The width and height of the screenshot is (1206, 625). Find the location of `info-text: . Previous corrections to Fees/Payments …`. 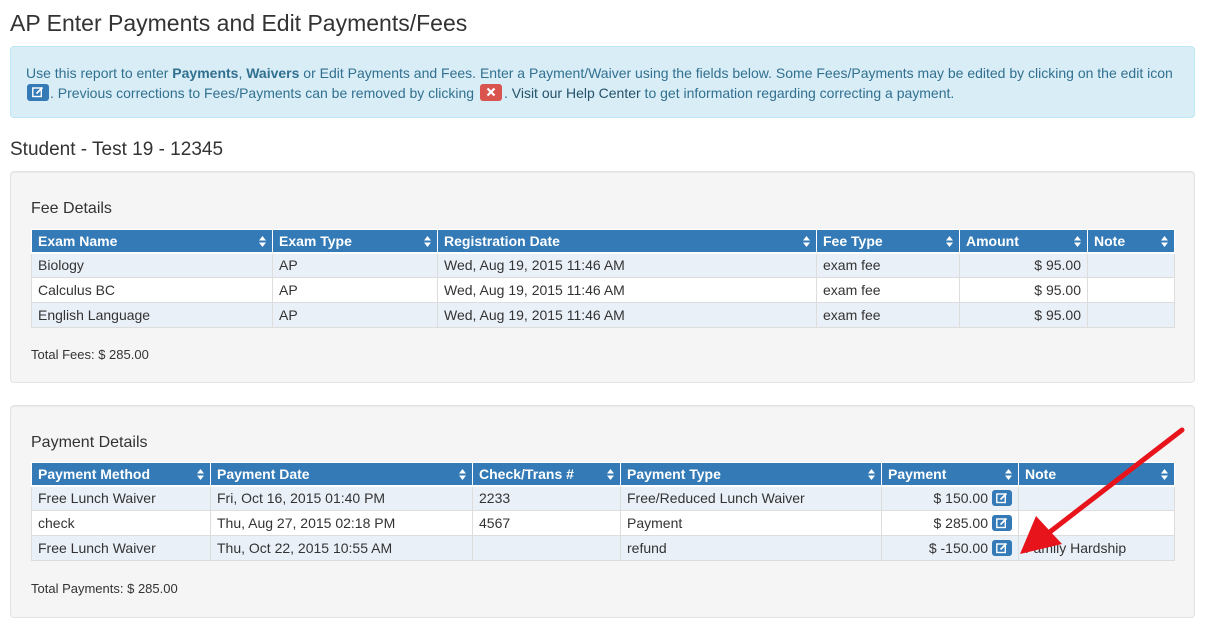

info-text: . Previous corrections to Fees/Payments … is located at coordinates (264, 93).